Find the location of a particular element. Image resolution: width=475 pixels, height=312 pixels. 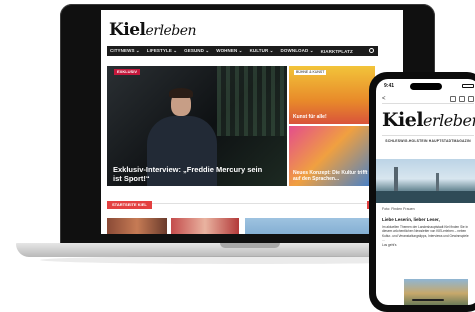

newsletter-logo: Kielerleben is located at coordinates (428, 120).